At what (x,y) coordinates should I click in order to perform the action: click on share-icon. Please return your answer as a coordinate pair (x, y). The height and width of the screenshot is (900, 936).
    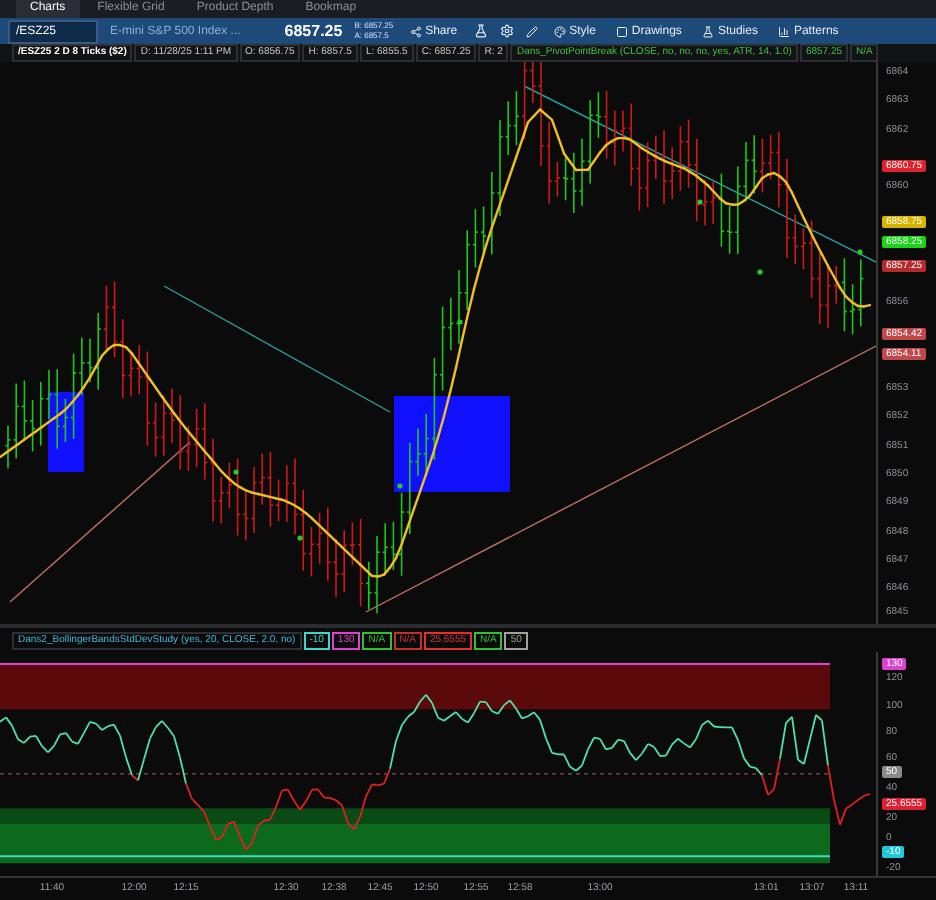
    Looking at the image, I should click on (415, 31).